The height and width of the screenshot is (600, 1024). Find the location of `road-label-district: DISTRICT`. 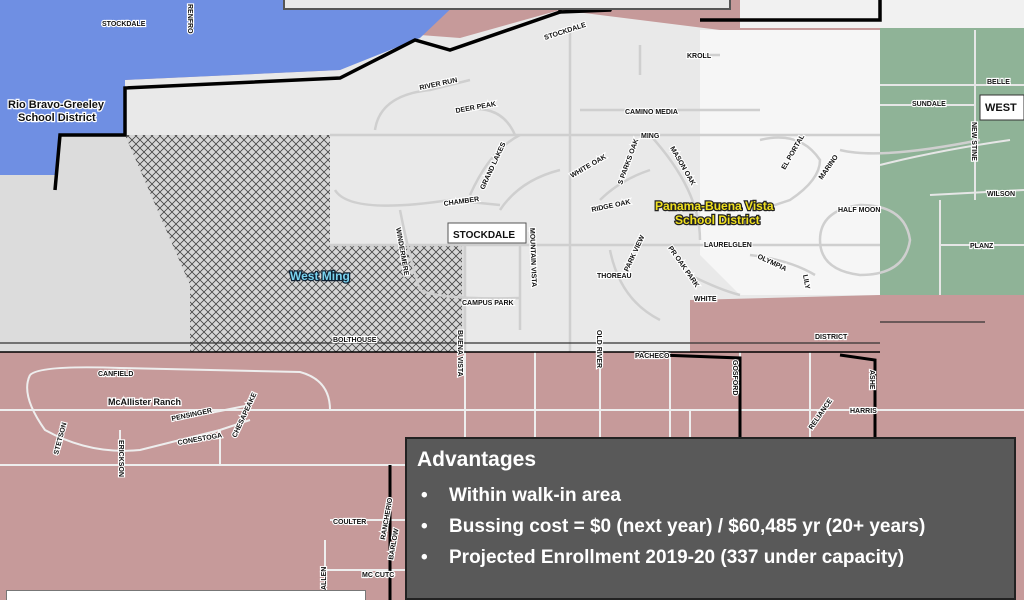

road-label-district: DISTRICT is located at coordinates (831, 337).